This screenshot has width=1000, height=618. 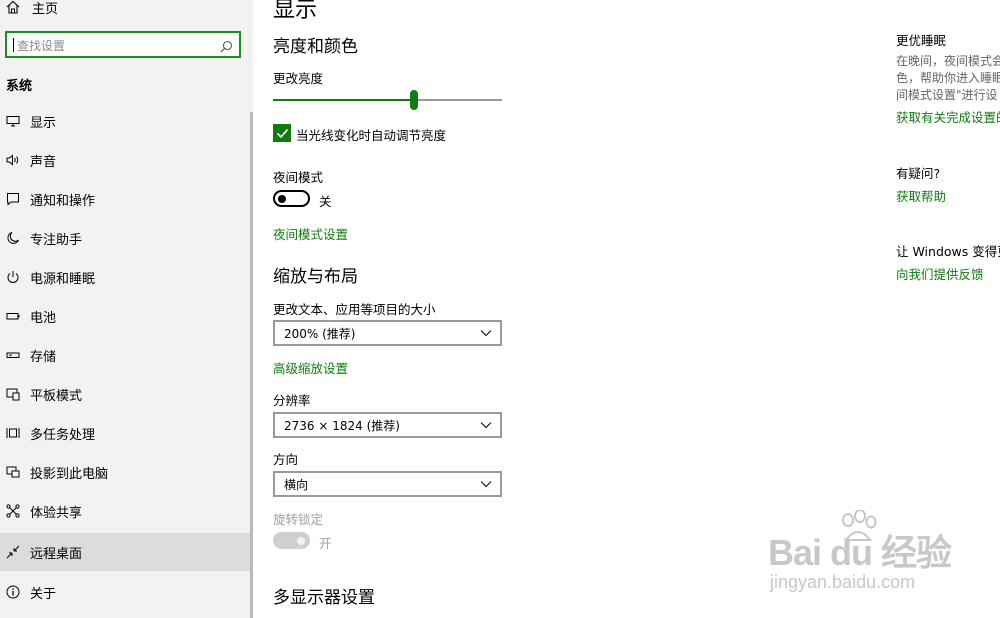 I want to click on brightness-section-title: 亮度和颜色, so click(x=315, y=47).